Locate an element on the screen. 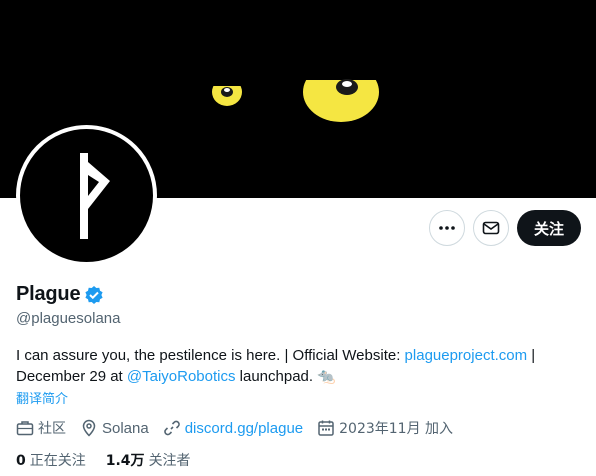 The height and width of the screenshot is (476, 596). followers-label: 关注者 is located at coordinates (169, 461).